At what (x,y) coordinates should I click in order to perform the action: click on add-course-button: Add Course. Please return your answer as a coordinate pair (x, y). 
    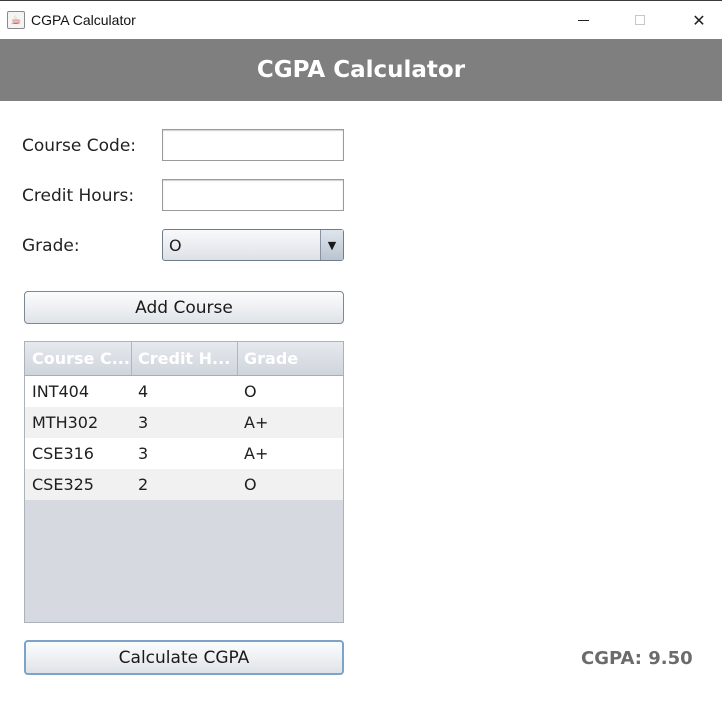
    Looking at the image, I should click on (184, 307).